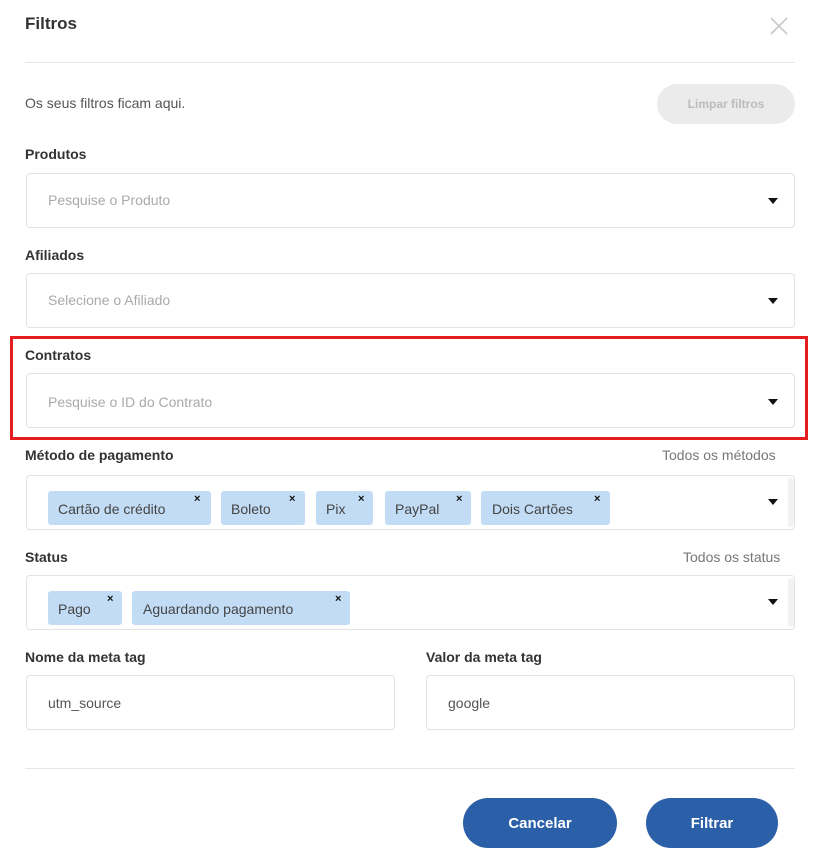 Image resolution: width=827 pixels, height=859 pixels. Describe the element at coordinates (129, 508) in the screenshot. I see `chip-payment-credit-card: Cartão de crédito ×` at that location.